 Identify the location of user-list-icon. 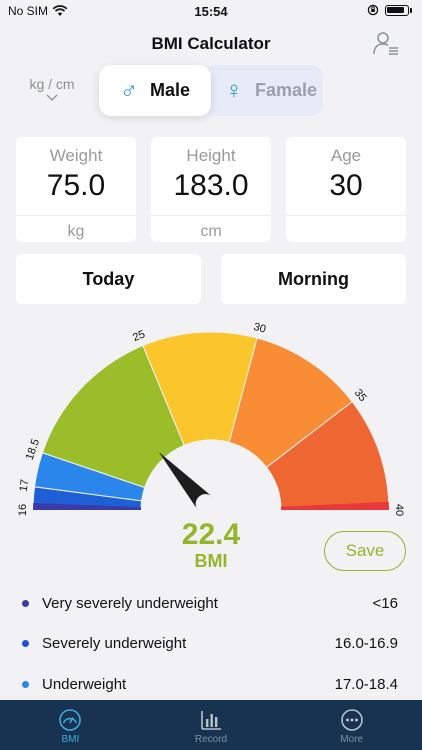
(385, 43).